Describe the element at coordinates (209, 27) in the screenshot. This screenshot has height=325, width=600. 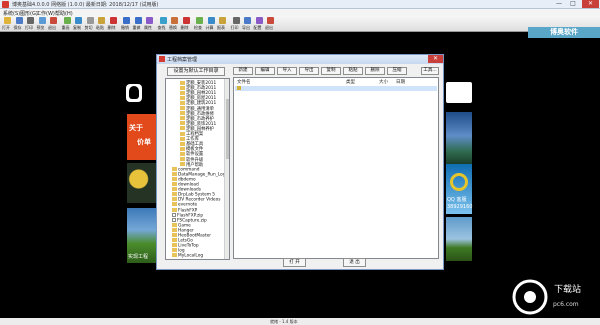
I see `toolbar-label: 计算` at that location.